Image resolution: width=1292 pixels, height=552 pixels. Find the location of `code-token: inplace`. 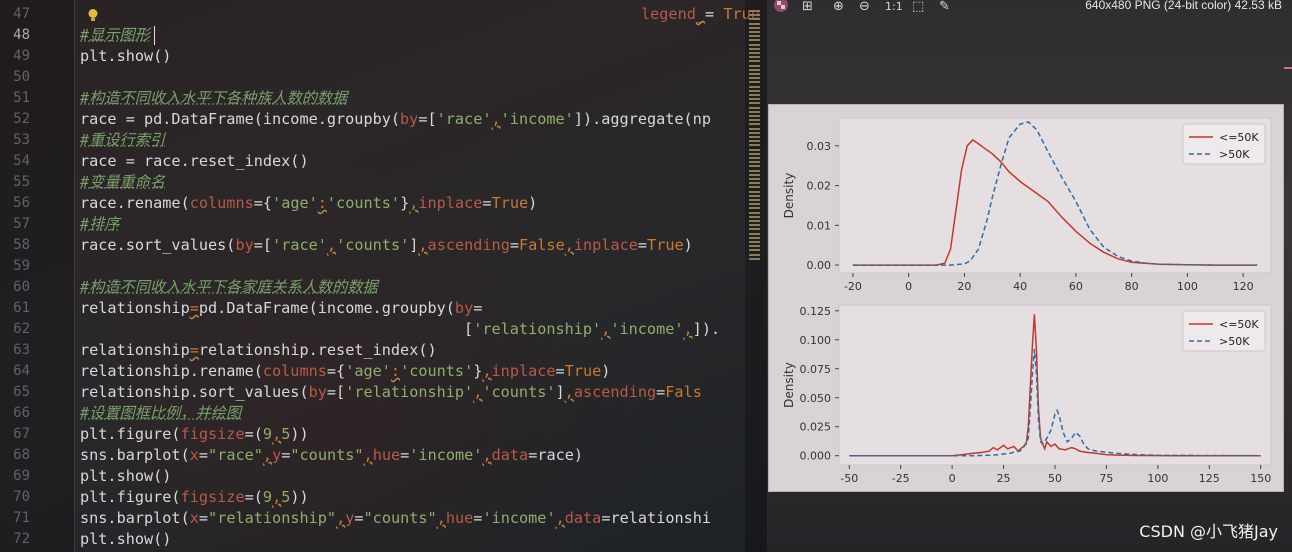

code-token: inplace is located at coordinates (605, 245).